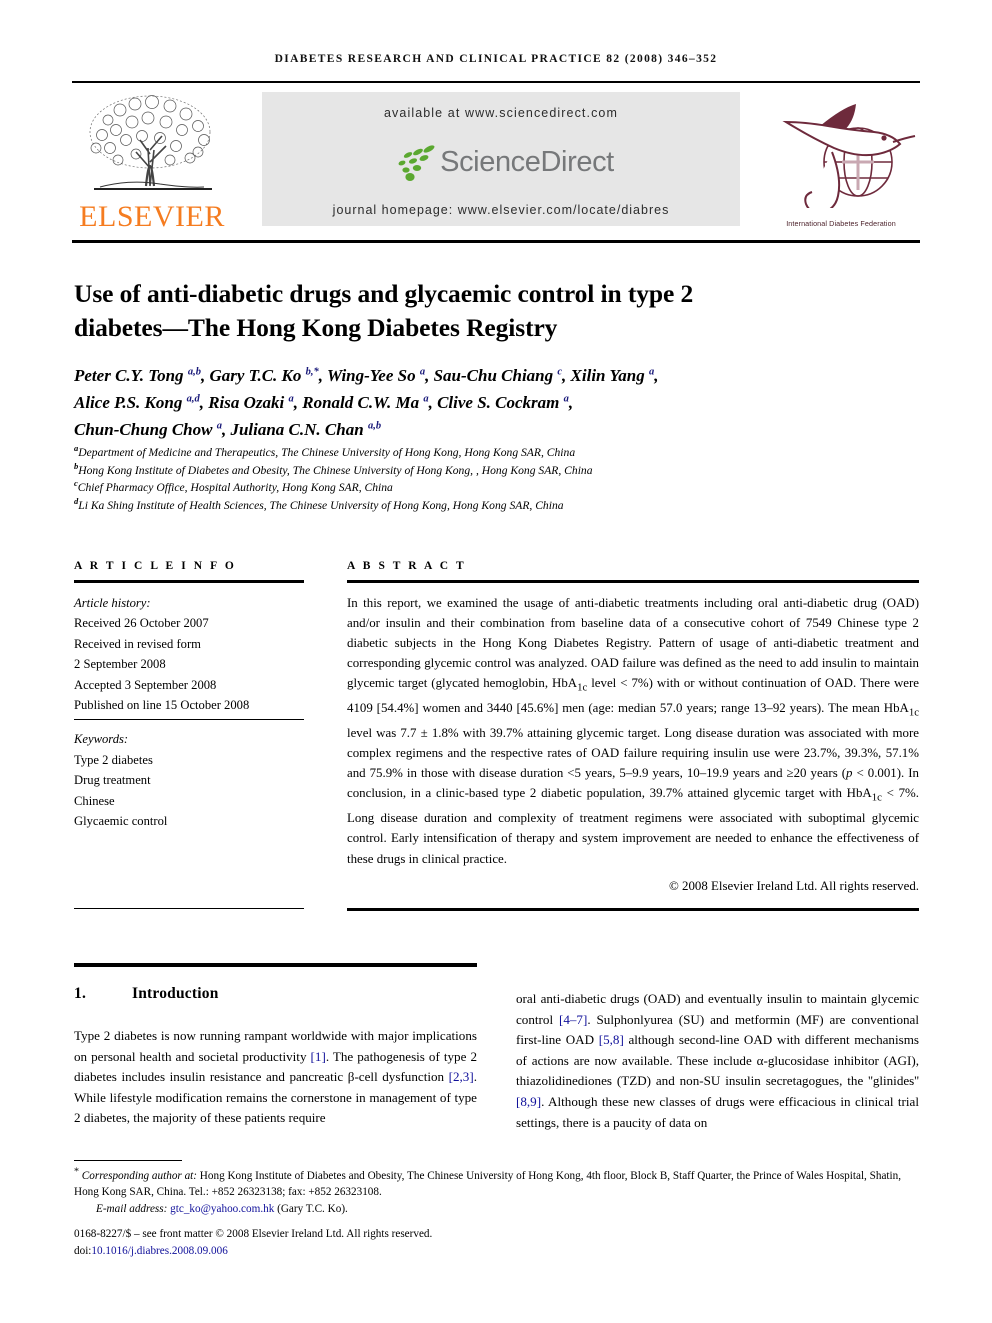 The width and height of the screenshot is (992, 1323). What do you see at coordinates (150, 142) in the screenshot?
I see `elsevier-tree-icon` at bounding box center [150, 142].